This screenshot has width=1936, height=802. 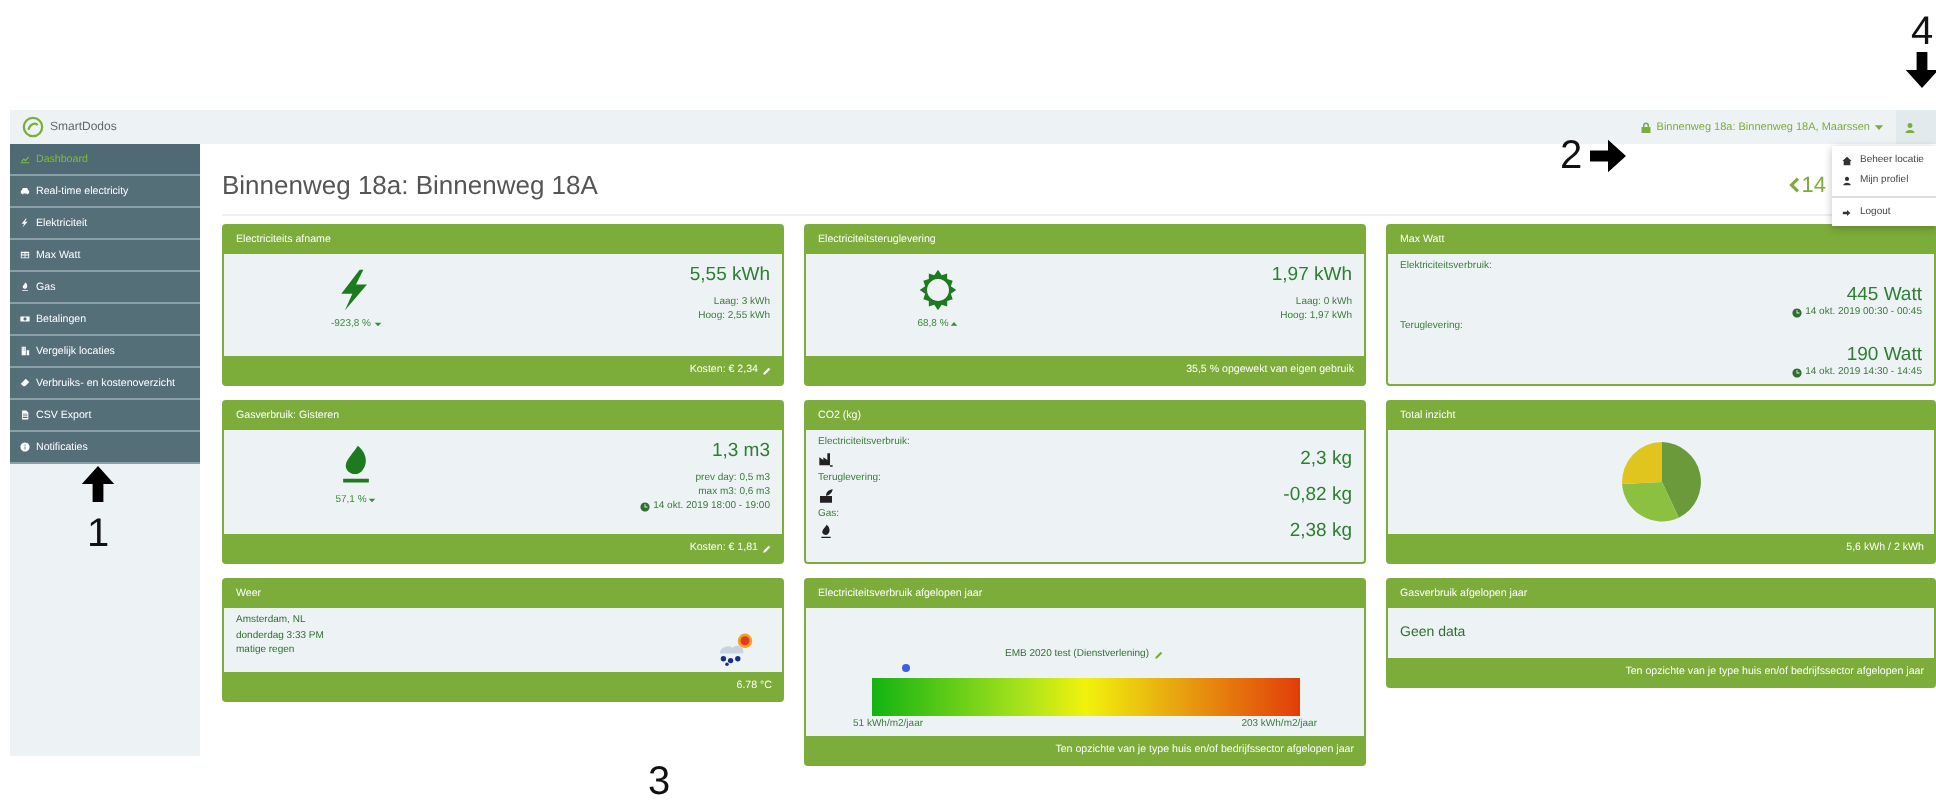 What do you see at coordinates (1311, 275) in the screenshot?
I see `value-text: 1,97 kWh` at bounding box center [1311, 275].